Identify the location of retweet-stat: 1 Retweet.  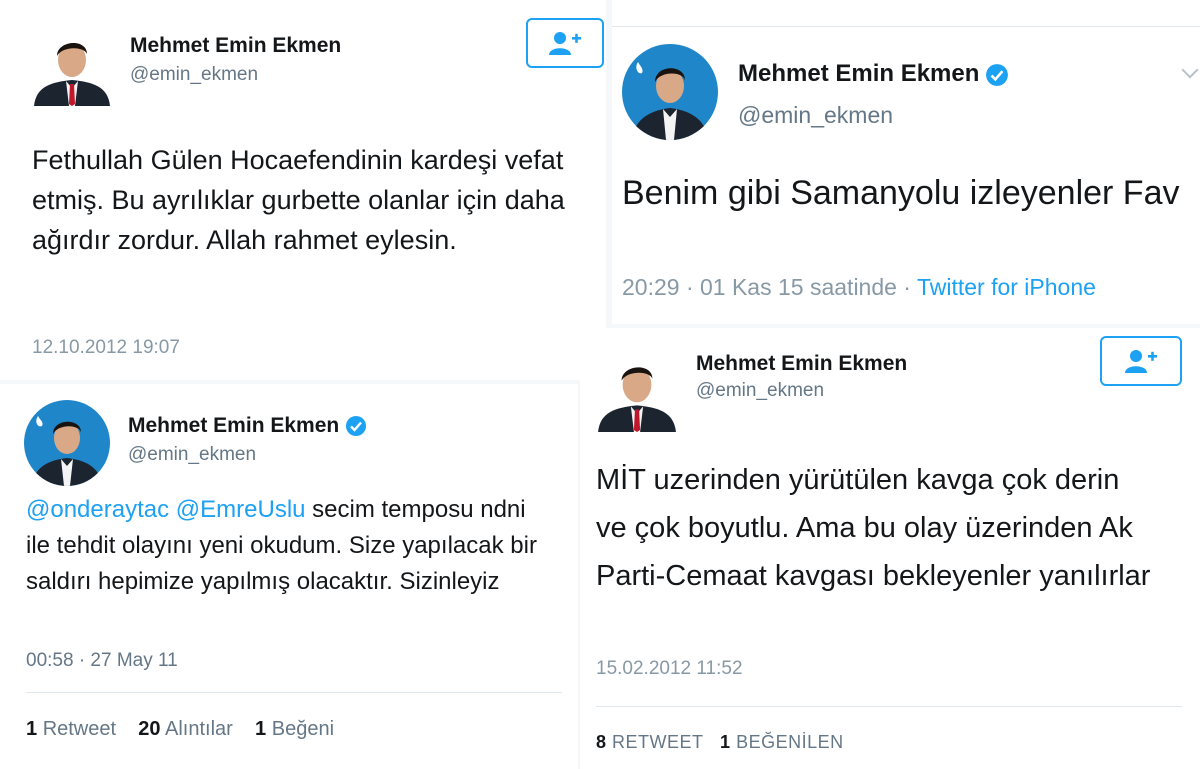
(71, 729).